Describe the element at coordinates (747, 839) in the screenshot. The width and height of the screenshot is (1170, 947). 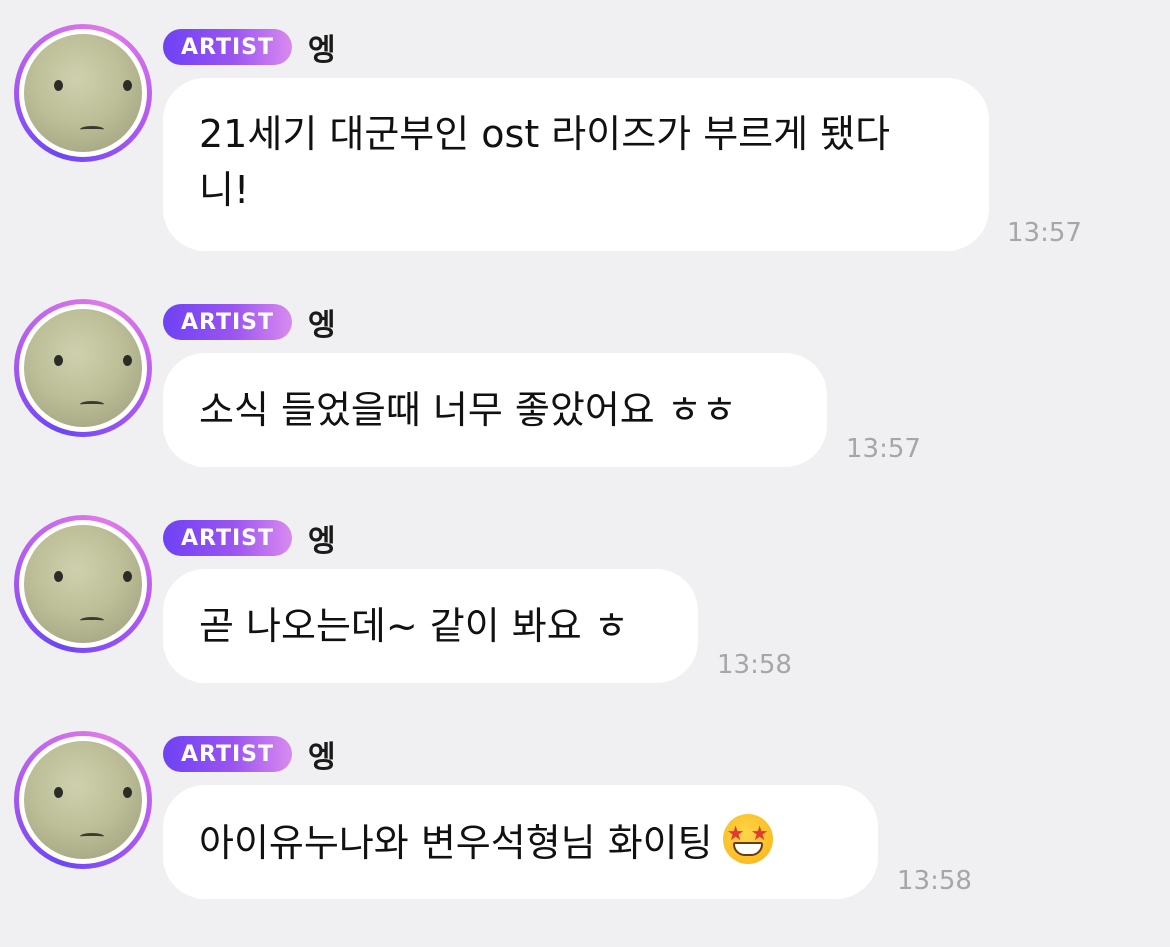
I see `star-struck-emoji-icon: ★ ★` at that location.